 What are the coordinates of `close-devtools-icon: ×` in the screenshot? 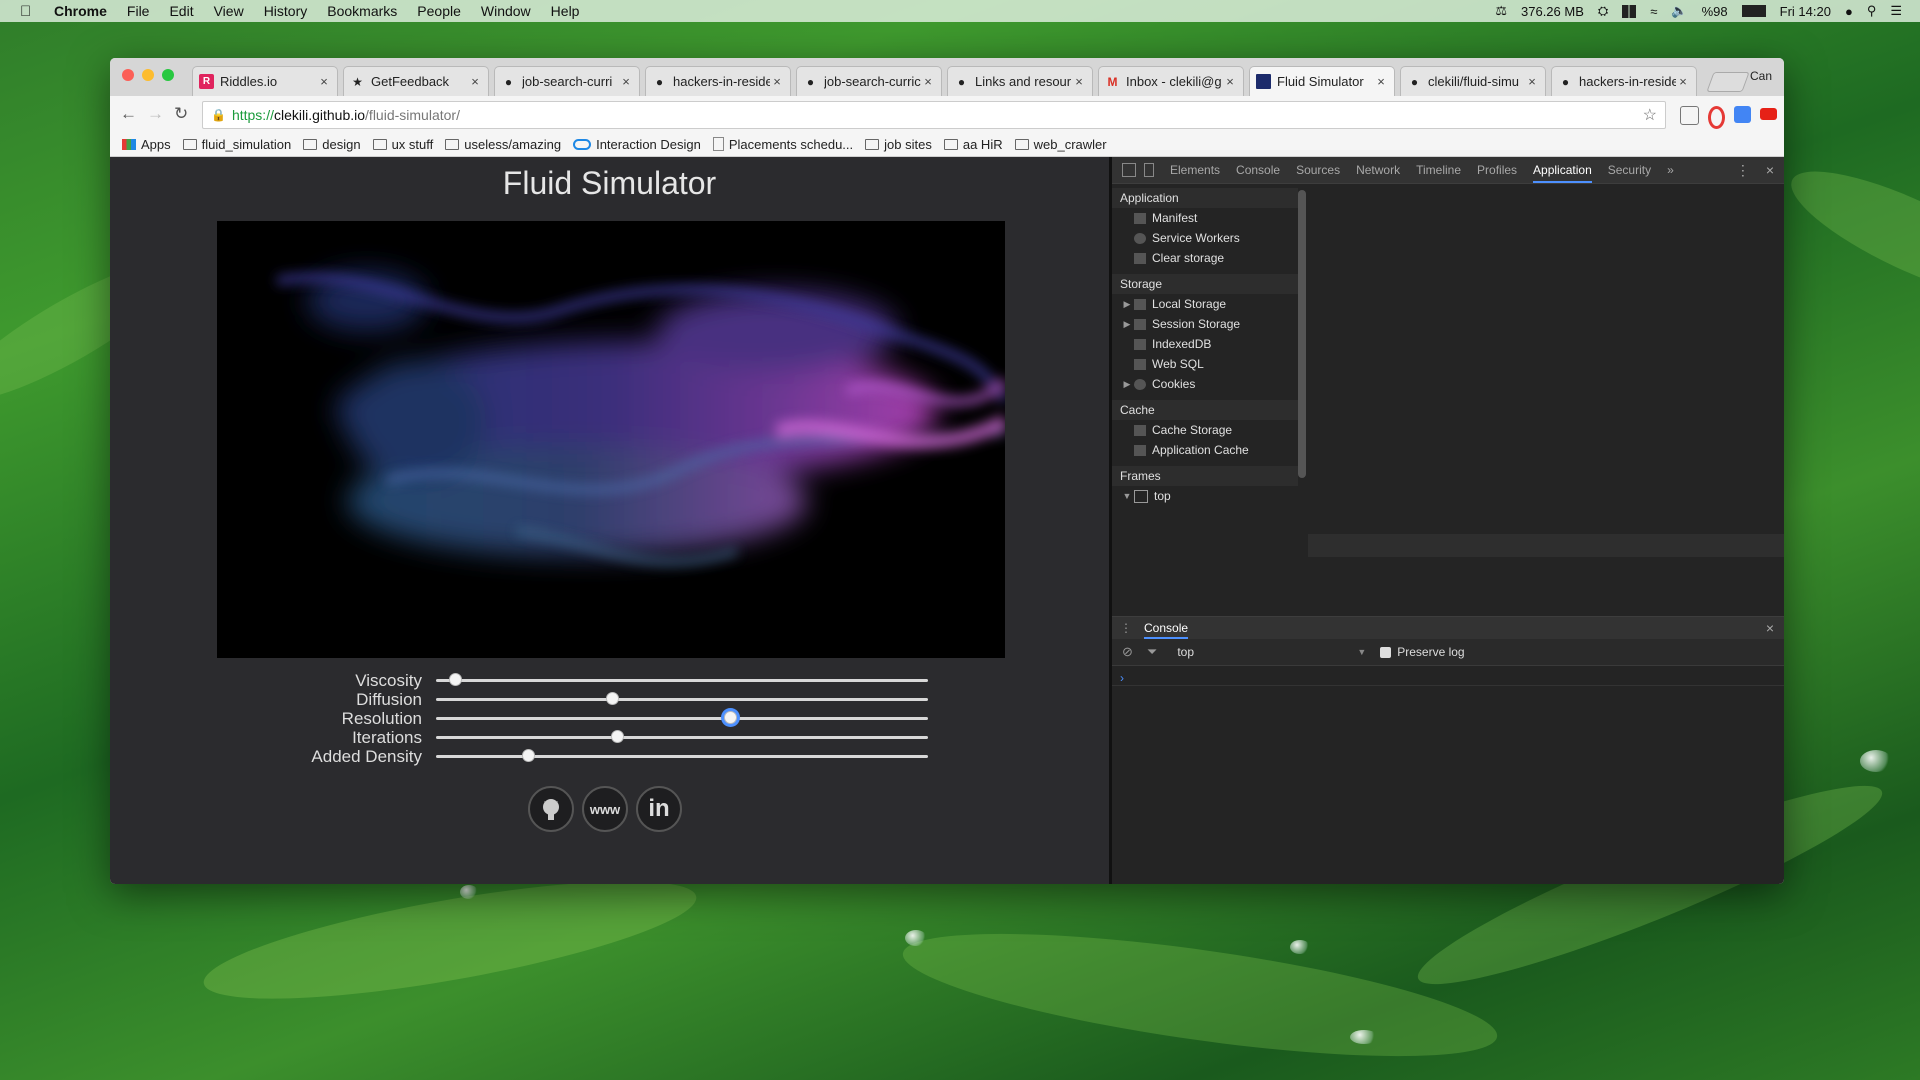 It's located at (1770, 170).